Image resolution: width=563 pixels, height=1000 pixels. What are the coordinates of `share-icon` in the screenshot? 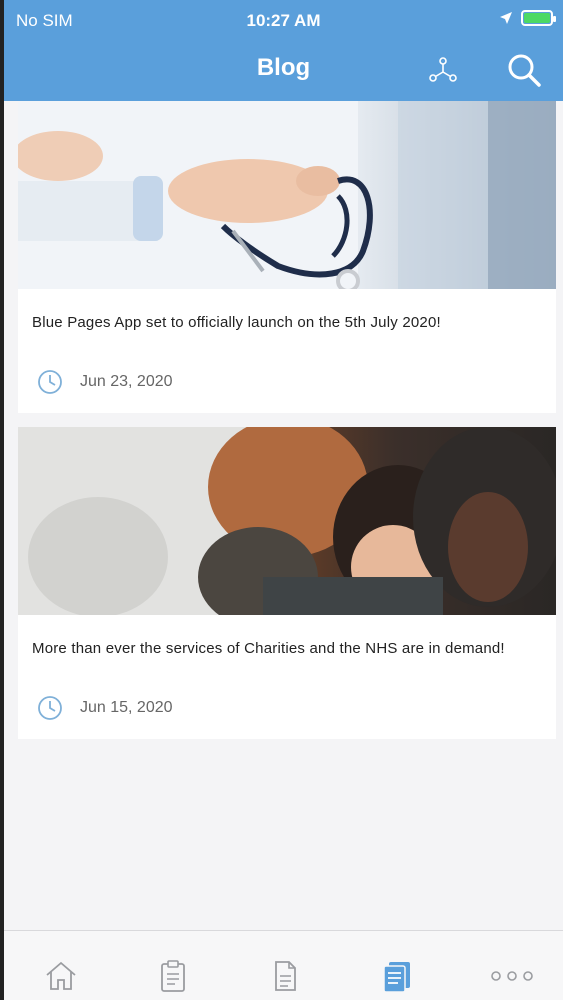 It's located at (443, 69).